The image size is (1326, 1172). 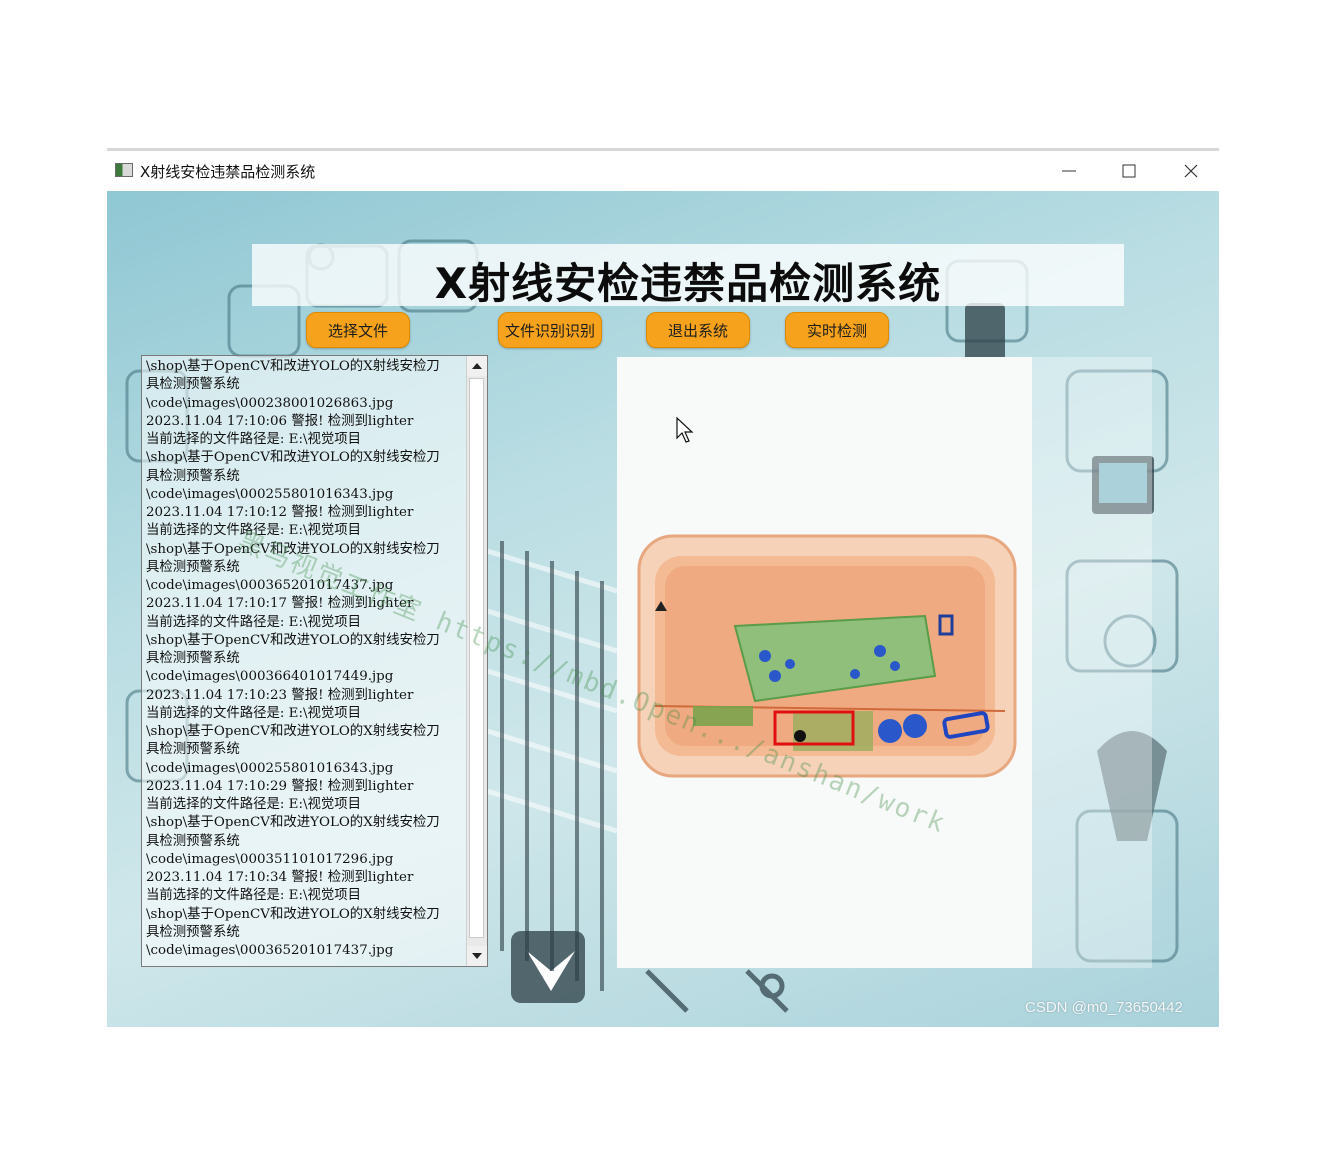 What do you see at coordinates (270, 677) in the screenshot?
I see `log-line: \code\images\000366401017449.jpg` at bounding box center [270, 677].